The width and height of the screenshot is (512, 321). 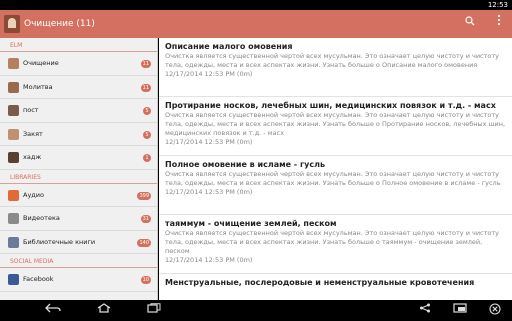 What do you see at coordinates (41, 218) in the screenshot?
I see `drawer-item-label: Видеотека` at bounding box center [41, 218].